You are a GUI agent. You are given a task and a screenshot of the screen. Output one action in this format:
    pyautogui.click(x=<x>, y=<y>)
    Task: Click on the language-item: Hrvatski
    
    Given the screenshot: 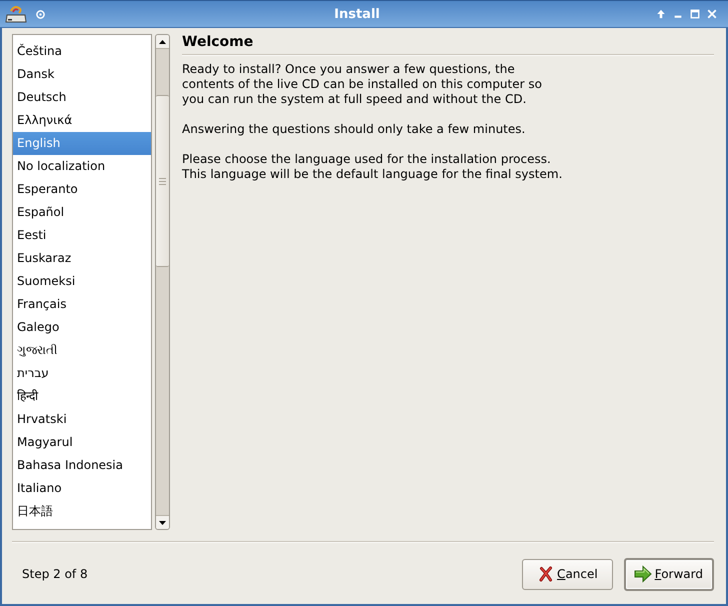 What is the action you would take?
    pyautogui.click(x=82, y=419)
    